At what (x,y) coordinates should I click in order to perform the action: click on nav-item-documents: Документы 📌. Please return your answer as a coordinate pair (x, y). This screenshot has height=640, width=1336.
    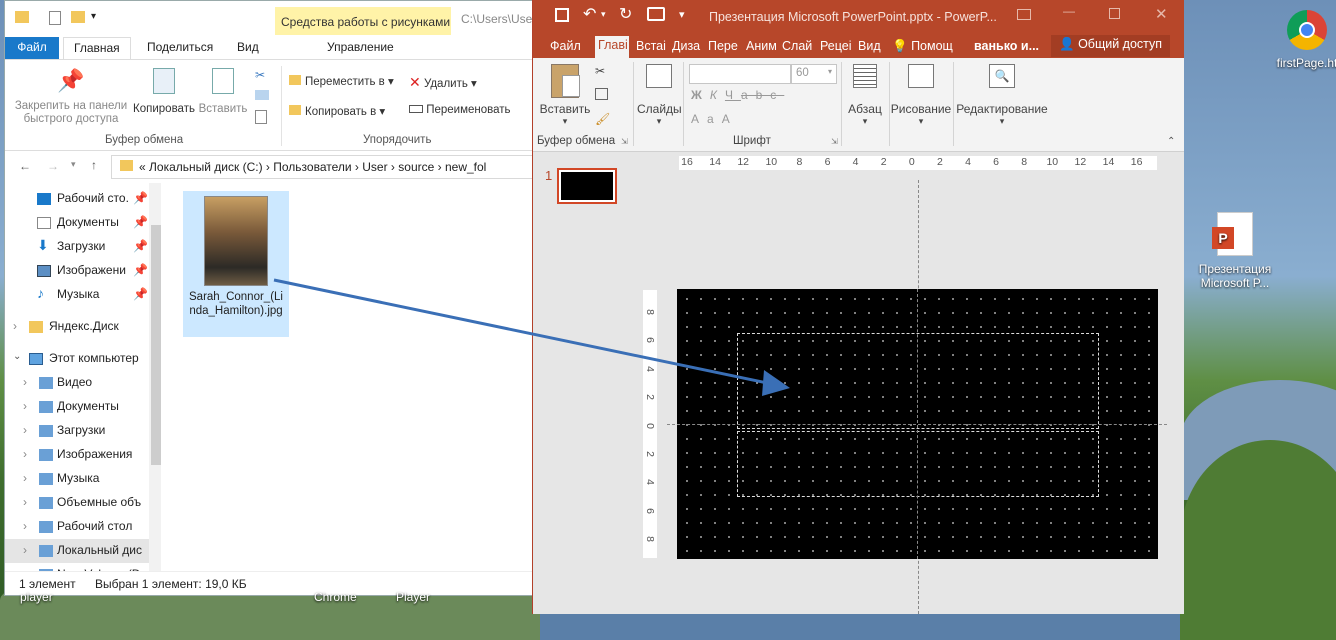
    Looking at the image, I should click on (77, 223).